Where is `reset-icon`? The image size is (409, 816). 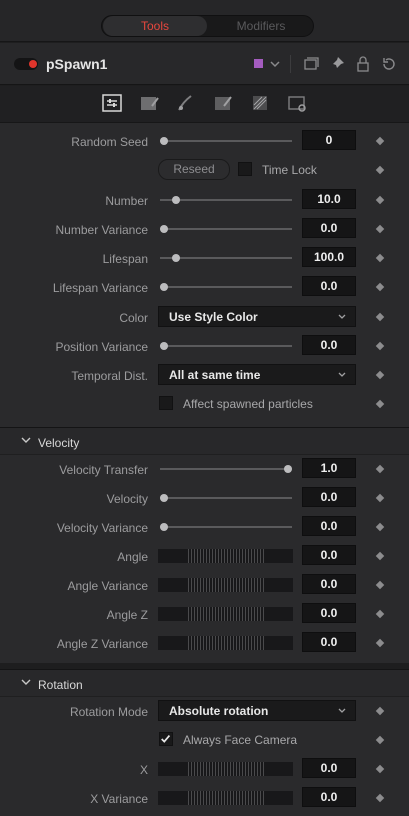 reset-icon is located at coordinates (389, 64).